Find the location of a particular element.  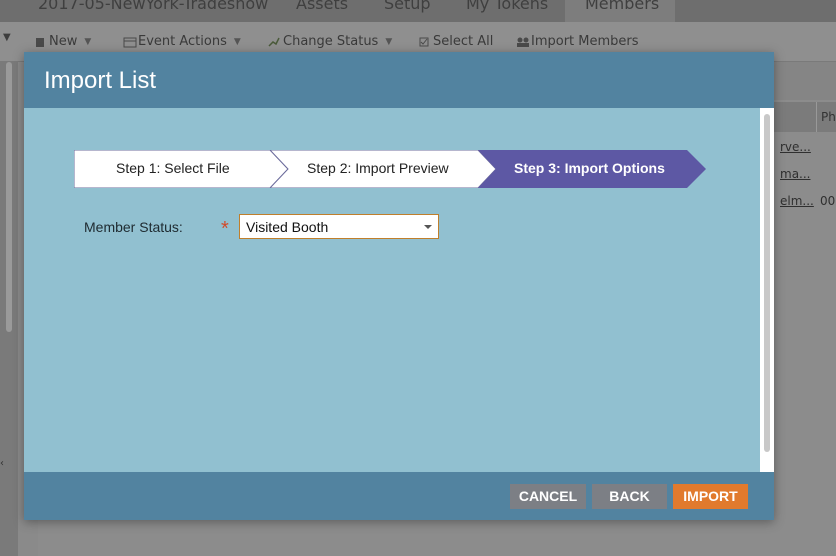

new-icon is located at coordinates (40, 42).